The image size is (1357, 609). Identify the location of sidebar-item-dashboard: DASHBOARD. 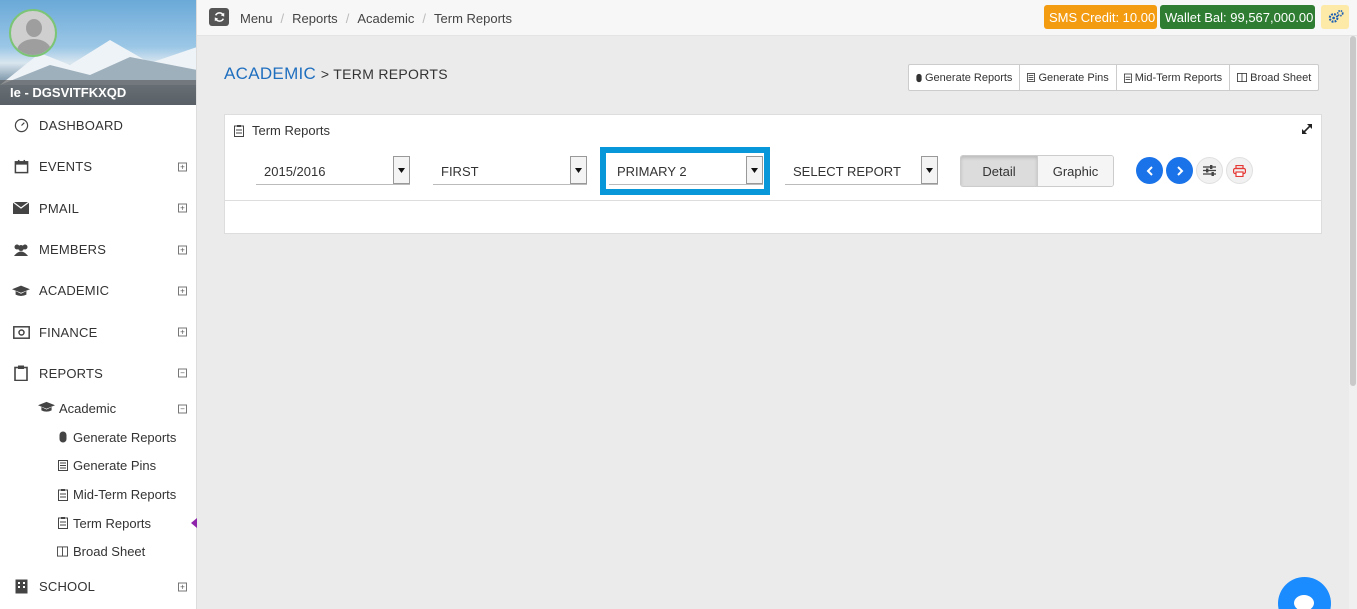
(98, 125).